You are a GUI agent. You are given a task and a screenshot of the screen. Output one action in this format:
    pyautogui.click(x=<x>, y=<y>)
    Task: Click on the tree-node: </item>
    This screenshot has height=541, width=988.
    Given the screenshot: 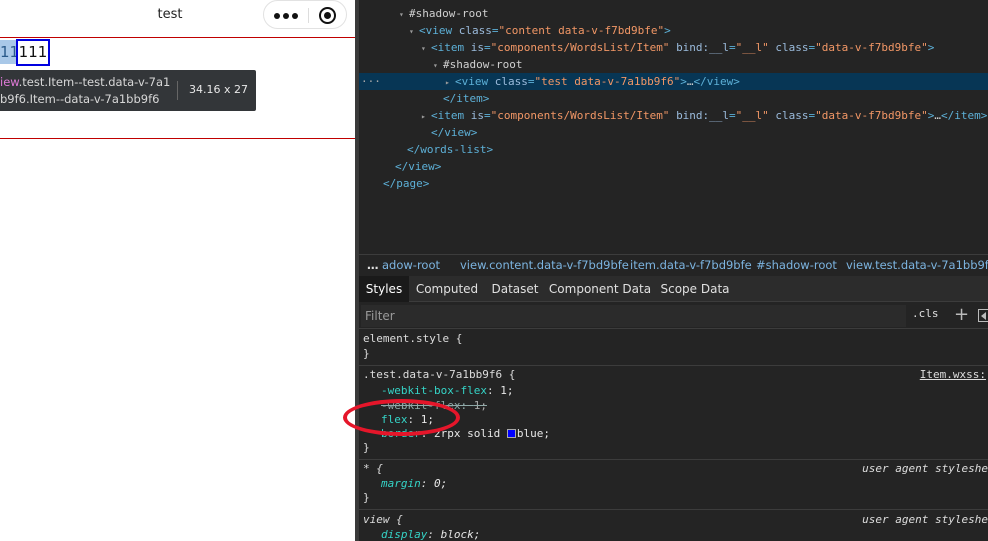 What is the action you would take?
    pyautogui.click(x=673, y=98)
    